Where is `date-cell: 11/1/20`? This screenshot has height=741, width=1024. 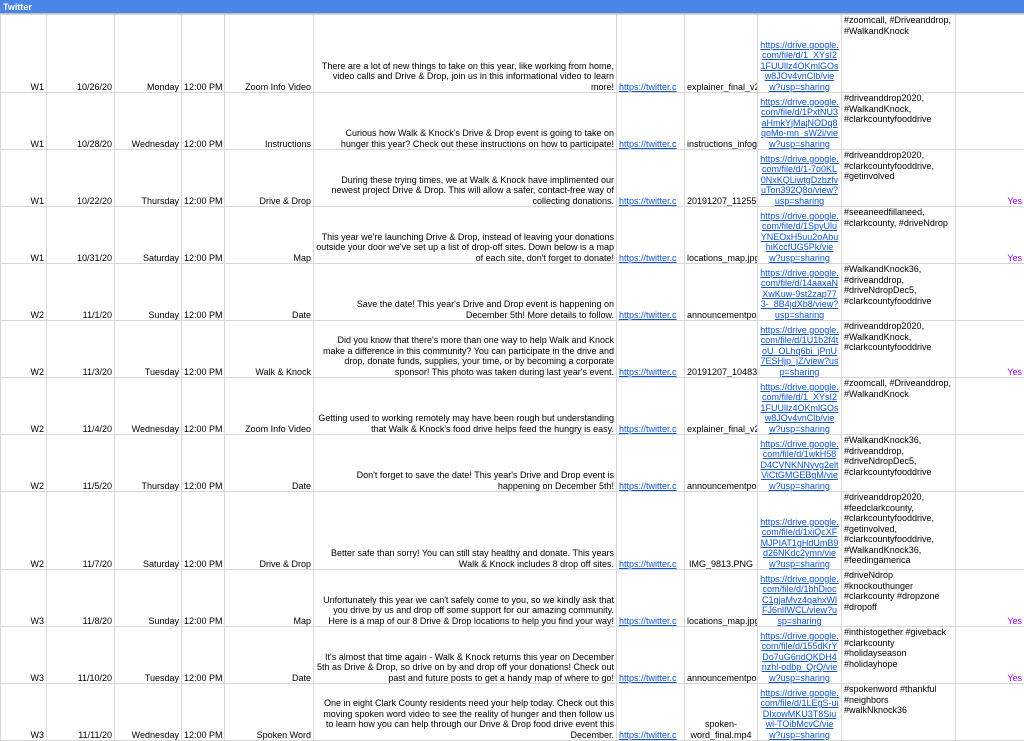
date-cell: 11/1/20 is located at coordinates (81, 292).